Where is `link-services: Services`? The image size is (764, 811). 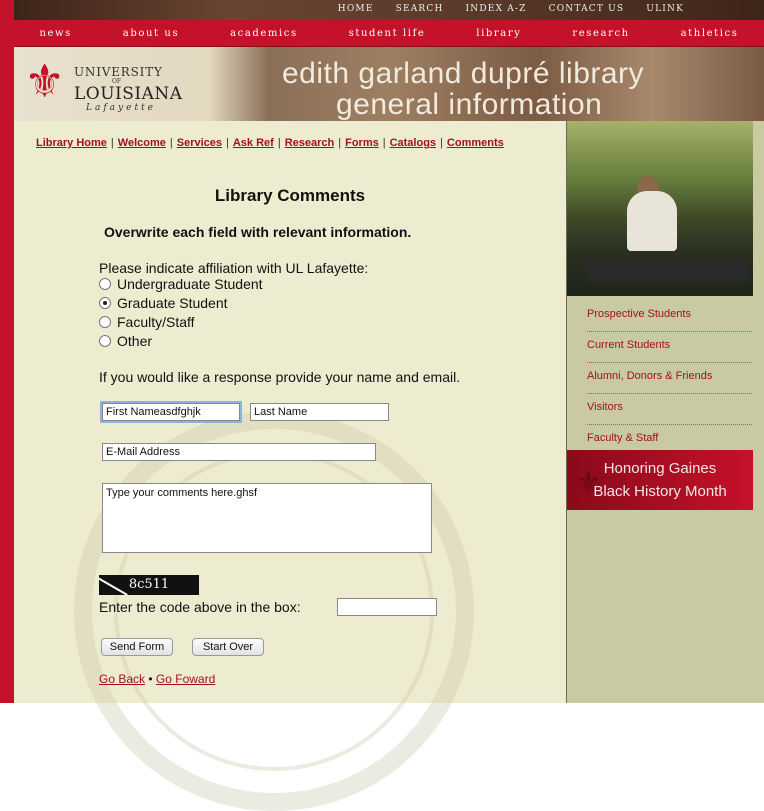
link-services: Services is located at coordinates (199, 143).